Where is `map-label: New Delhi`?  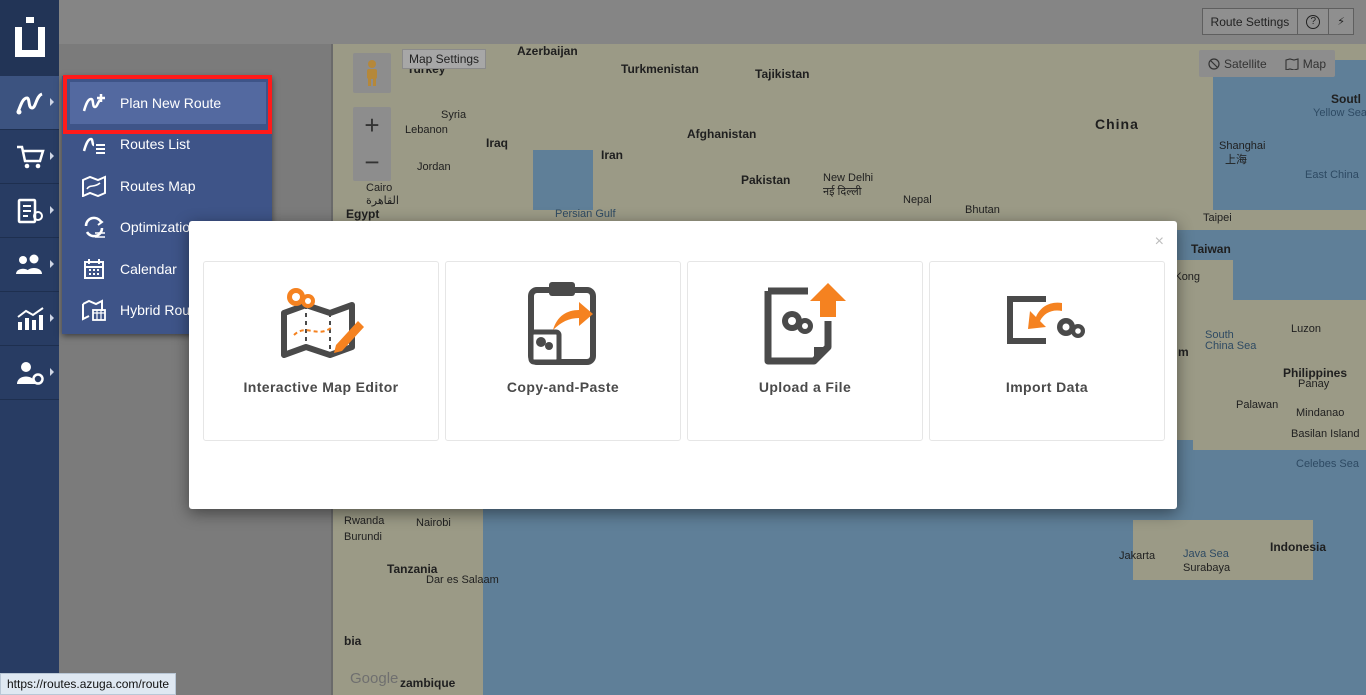 map-label: New Delhi is located at coordinates (848, 178).